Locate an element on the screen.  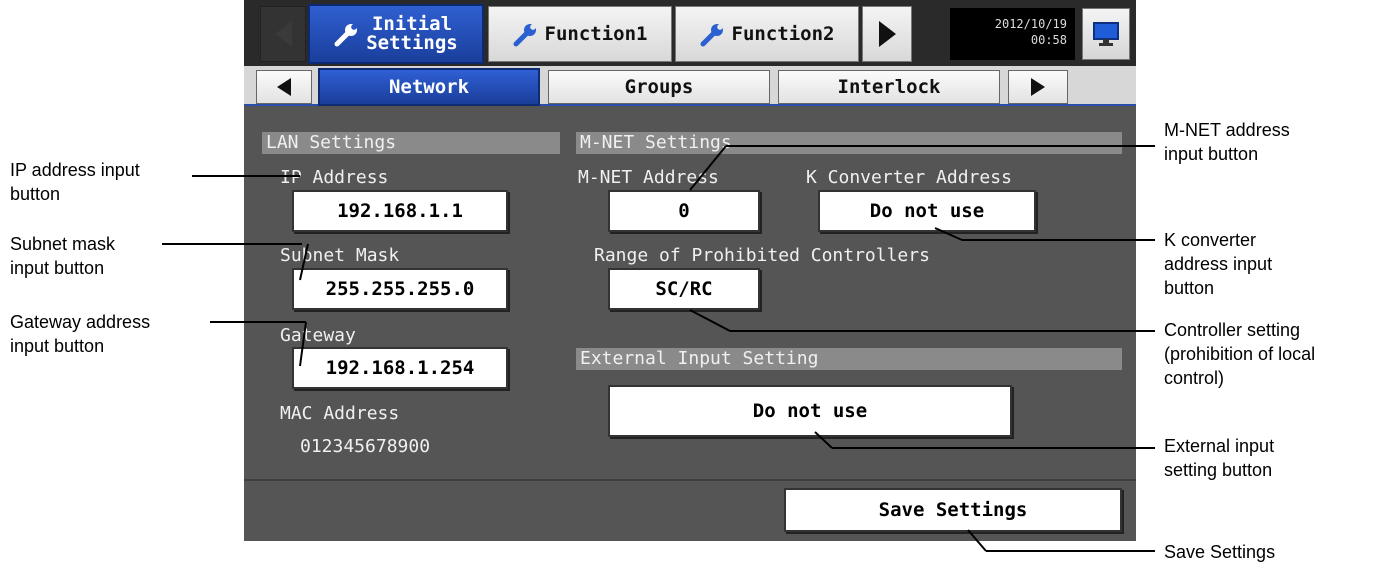
annotation-line: (prohibition of local is located at coordinates (1240, 354).